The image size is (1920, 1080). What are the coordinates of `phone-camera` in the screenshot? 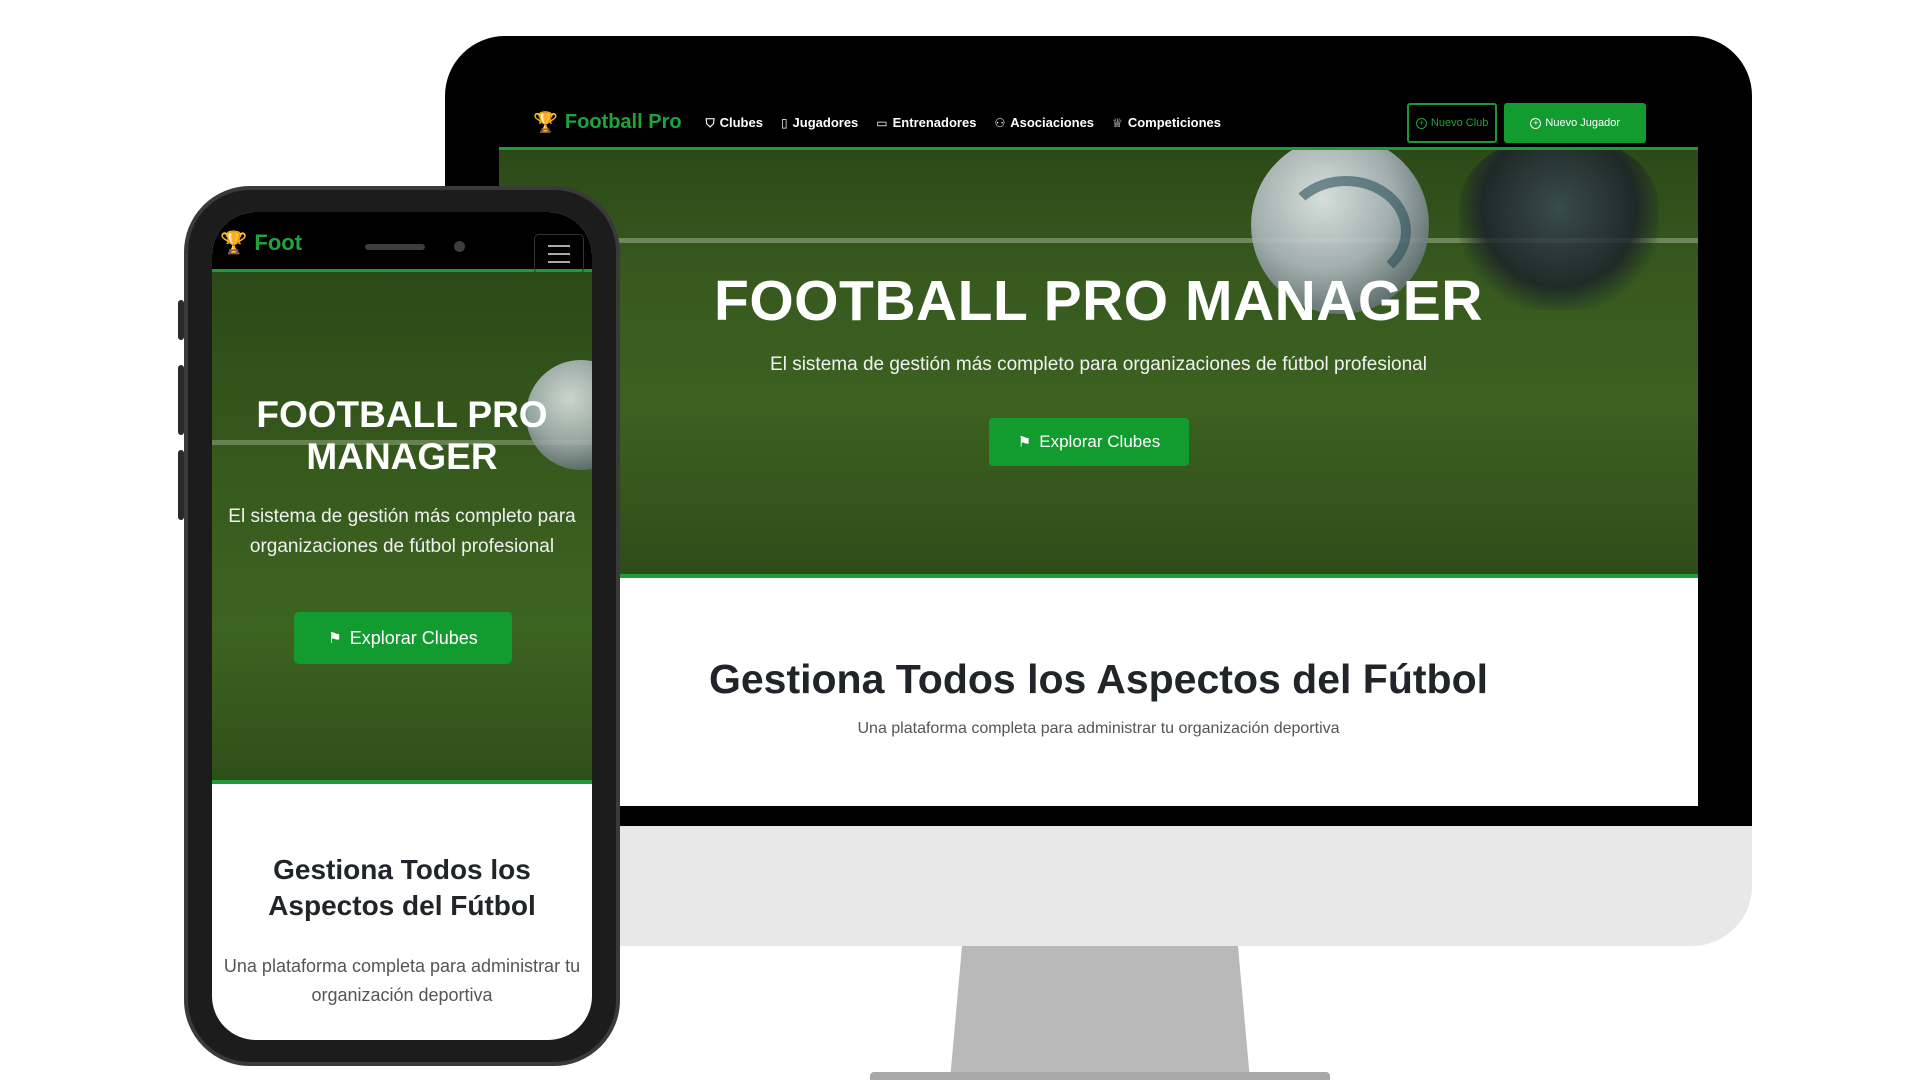 It's located at (459, 246).